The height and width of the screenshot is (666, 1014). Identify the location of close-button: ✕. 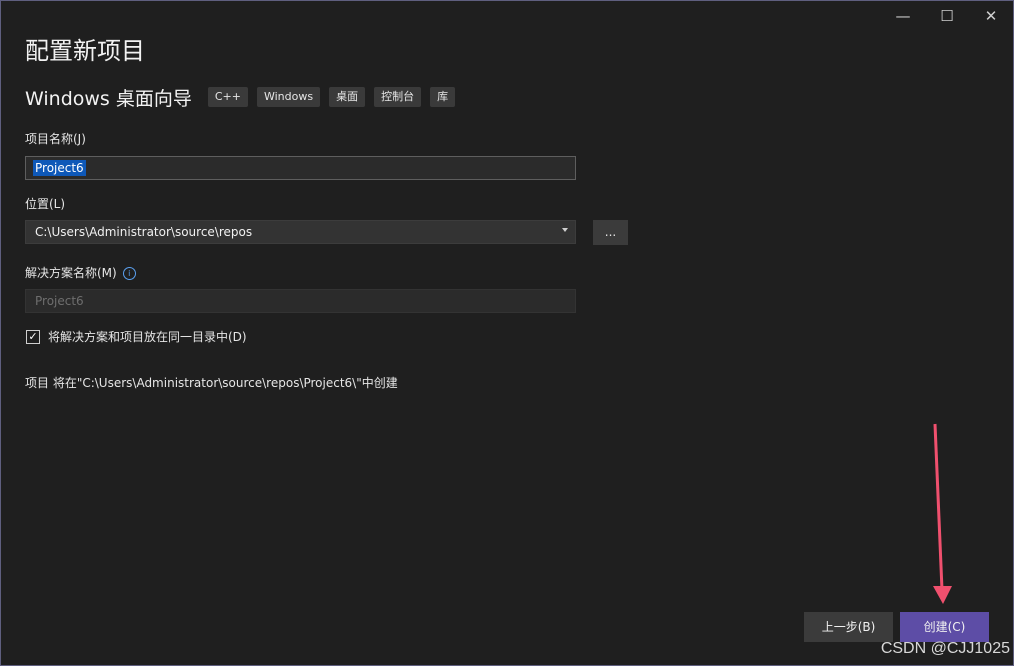
(991, 16).